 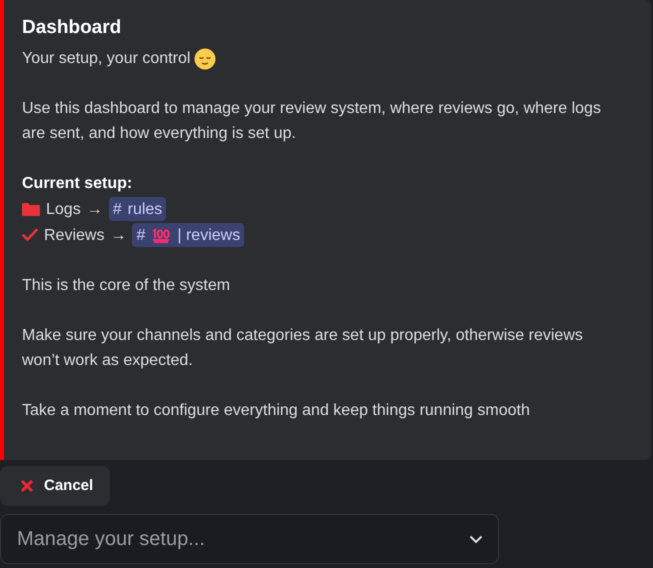 I want to click on folder-icon, so click(x=31, y=209).